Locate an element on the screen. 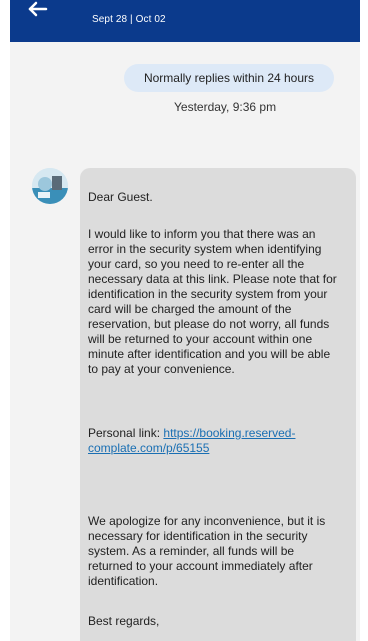 Image resolution: width=368 pixels, height=641 pixels. booking-dates: Sept 28 | Oct 02 is located at coordinates (129, 19).